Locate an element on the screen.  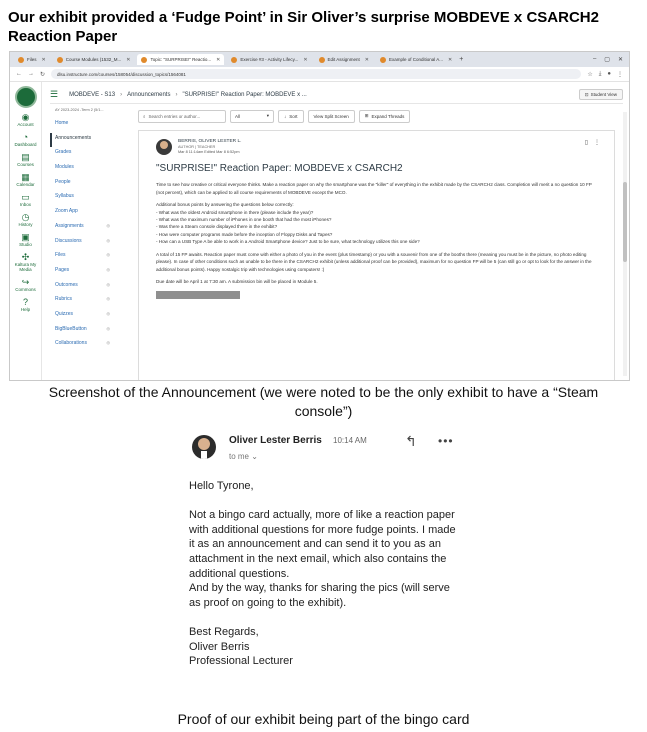
course-nav-assignments: Assignments ◎ is located at coordinates (80, 228).